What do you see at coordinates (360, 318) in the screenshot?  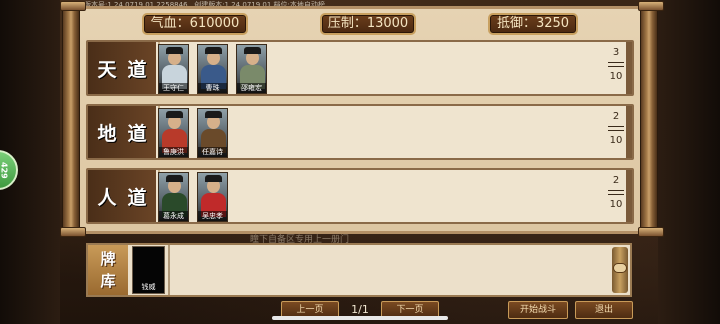 I see `home-indicator` at bounding box center [360, 318].